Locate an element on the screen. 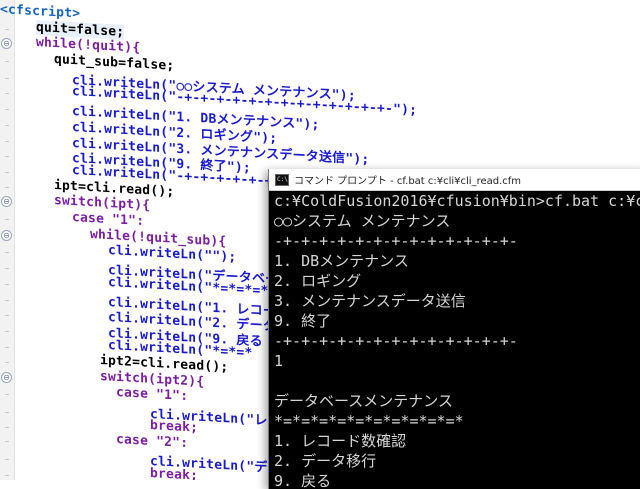  console-line: 9. 終了 is located at coordinates (303, 321).